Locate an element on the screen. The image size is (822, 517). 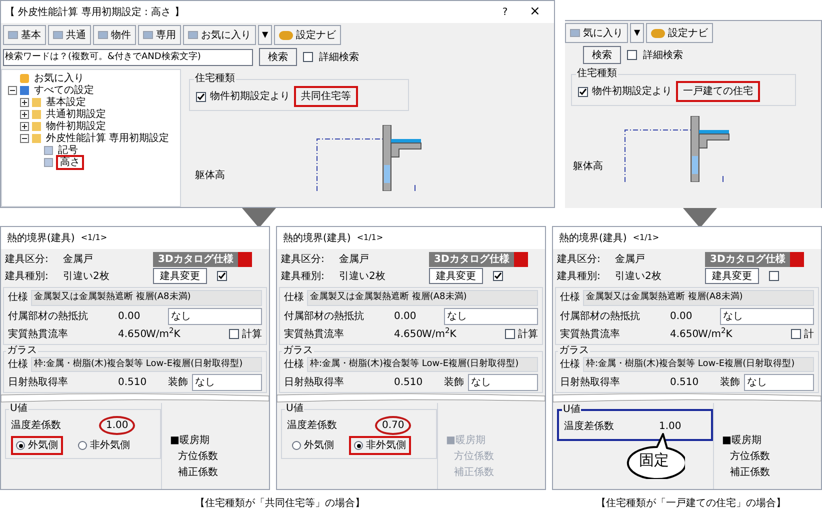
color-swatch is located at coordinates (245, 259).